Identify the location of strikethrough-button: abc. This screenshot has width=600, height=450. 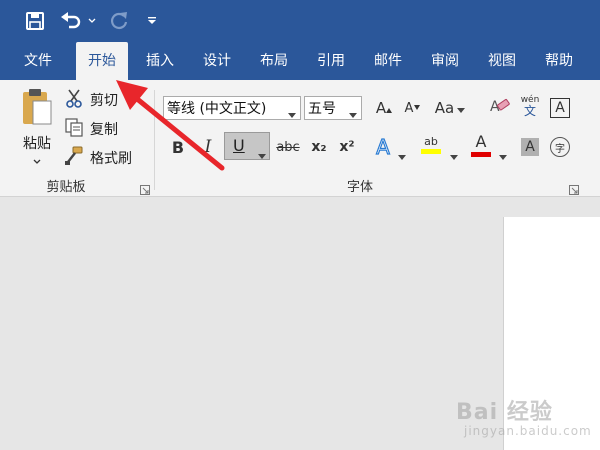
(288, 147).